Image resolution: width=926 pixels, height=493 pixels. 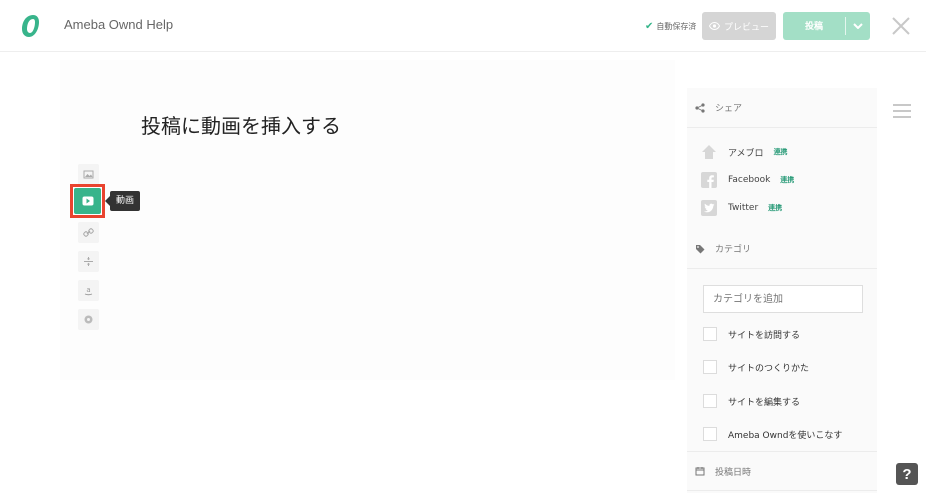 What do you see at coordinates (649, 26) in the screenshot?
I see `check-icon: ✔` at bounding box center [649, 26].